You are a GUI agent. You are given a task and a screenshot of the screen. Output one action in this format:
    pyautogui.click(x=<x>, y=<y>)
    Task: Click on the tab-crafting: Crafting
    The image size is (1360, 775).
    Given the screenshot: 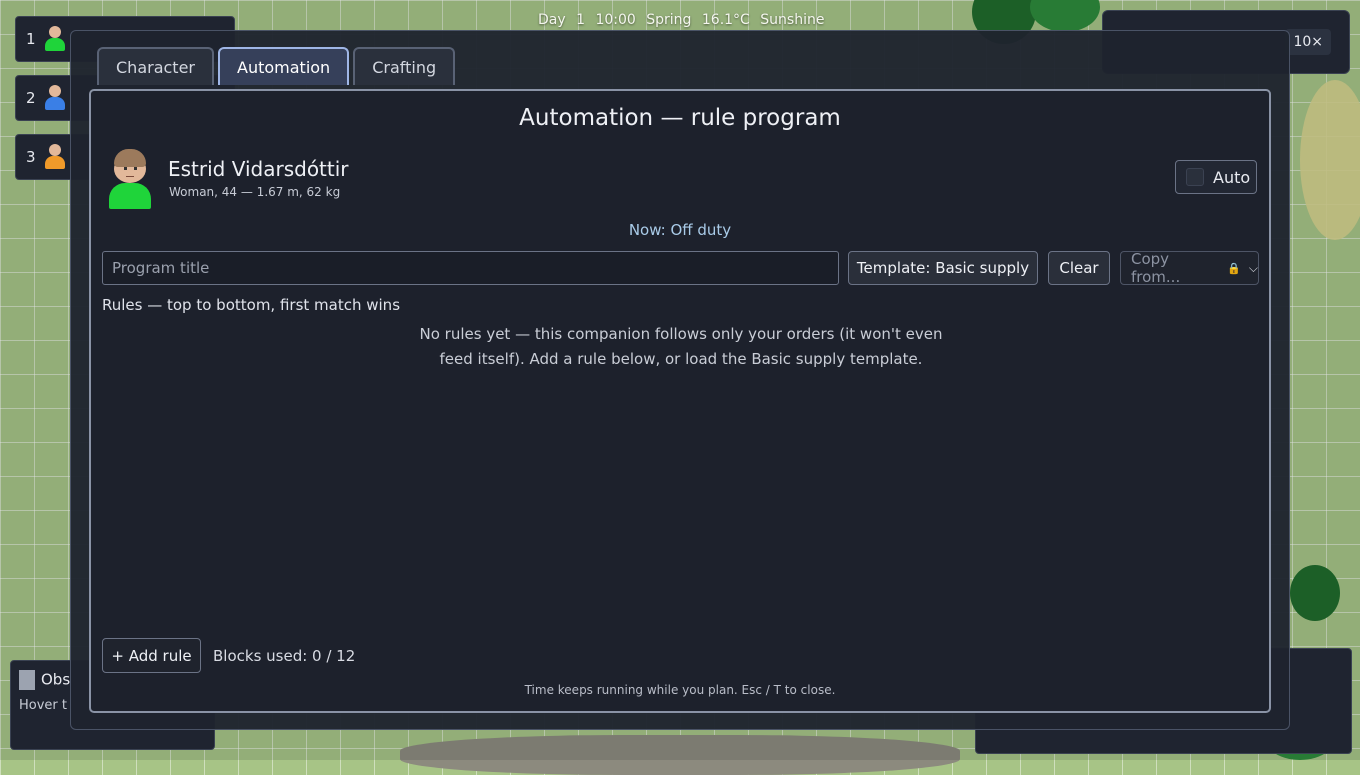 What is the action you would take?
    pyautogui.click(x=404, y=66)
    